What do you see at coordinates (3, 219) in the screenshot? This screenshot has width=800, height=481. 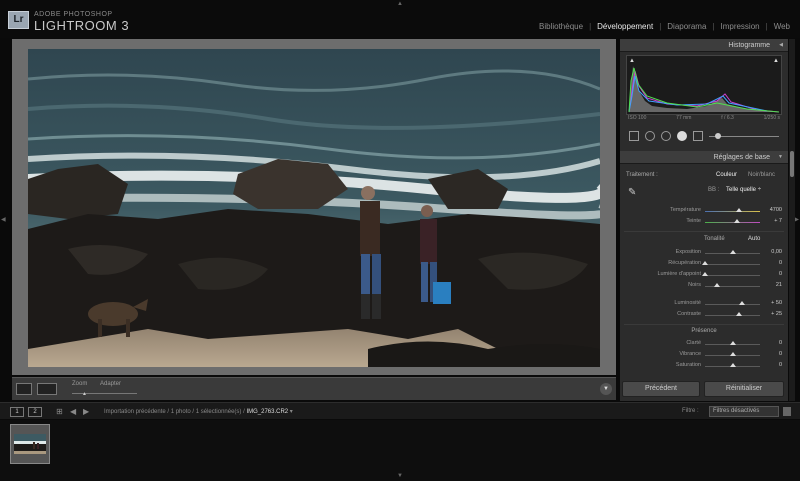 I see `left-panel-toggle-icon: ◀` at bounding box center [3, 219].